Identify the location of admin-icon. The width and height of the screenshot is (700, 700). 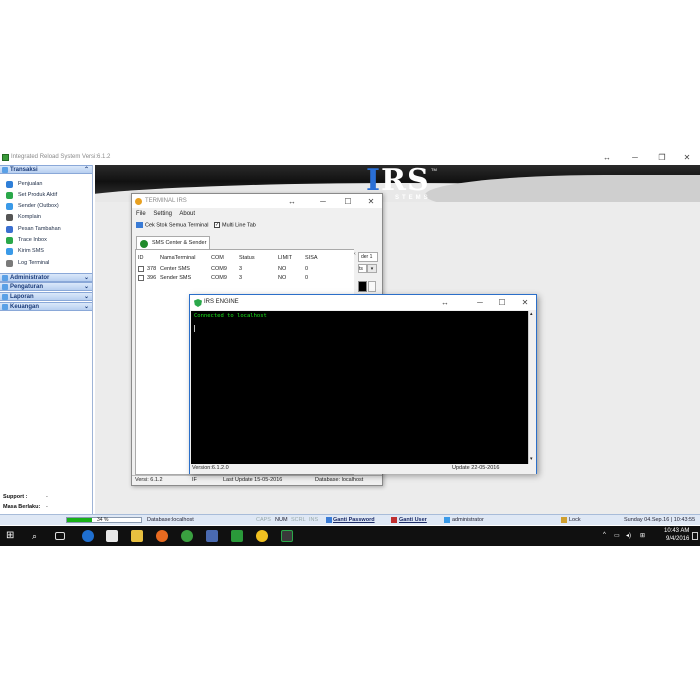
(447, 520).